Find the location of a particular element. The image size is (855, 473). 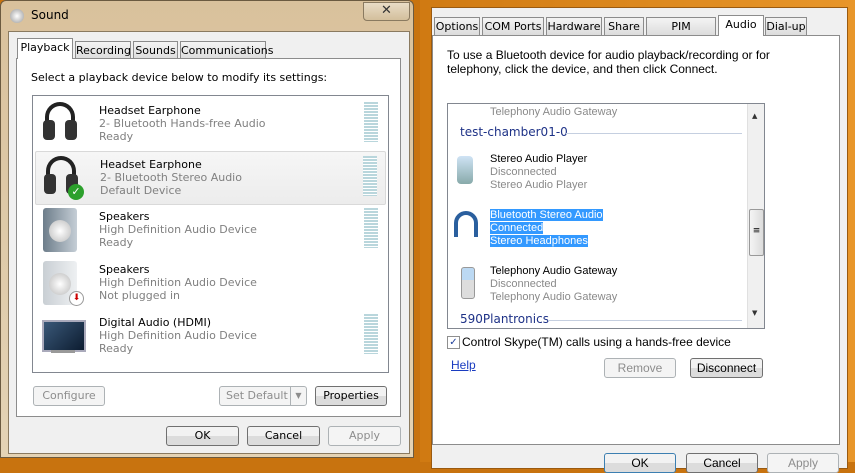

close-button: ✕ is located at coordinates (386, 11).